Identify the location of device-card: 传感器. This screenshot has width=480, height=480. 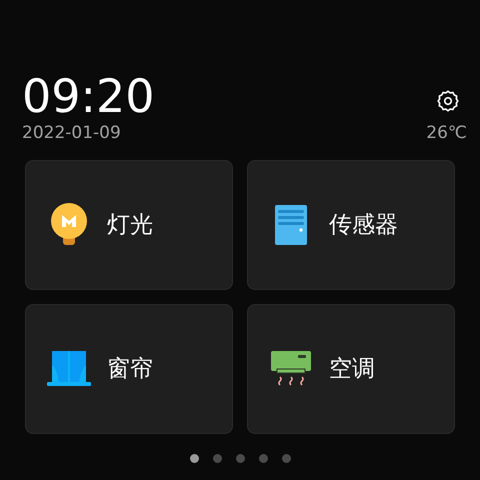
(351, 225).